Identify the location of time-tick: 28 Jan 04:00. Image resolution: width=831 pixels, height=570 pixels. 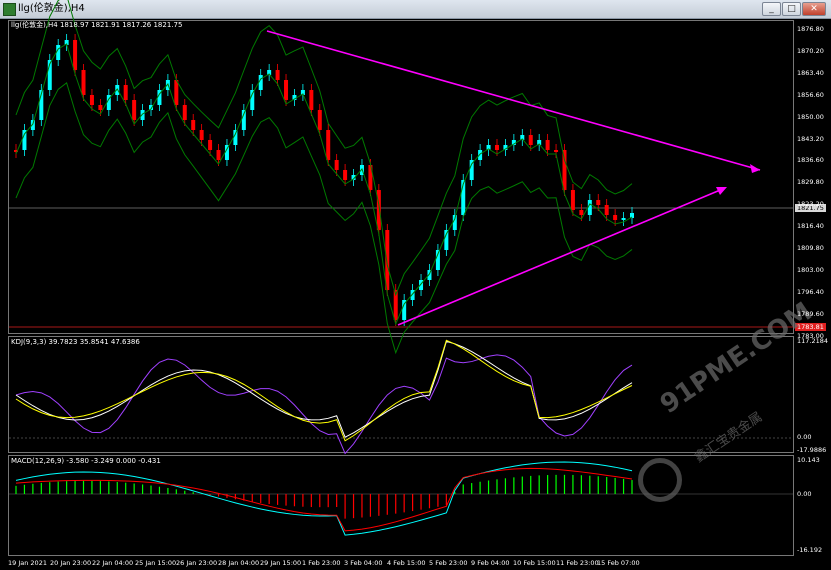
(239, 563).